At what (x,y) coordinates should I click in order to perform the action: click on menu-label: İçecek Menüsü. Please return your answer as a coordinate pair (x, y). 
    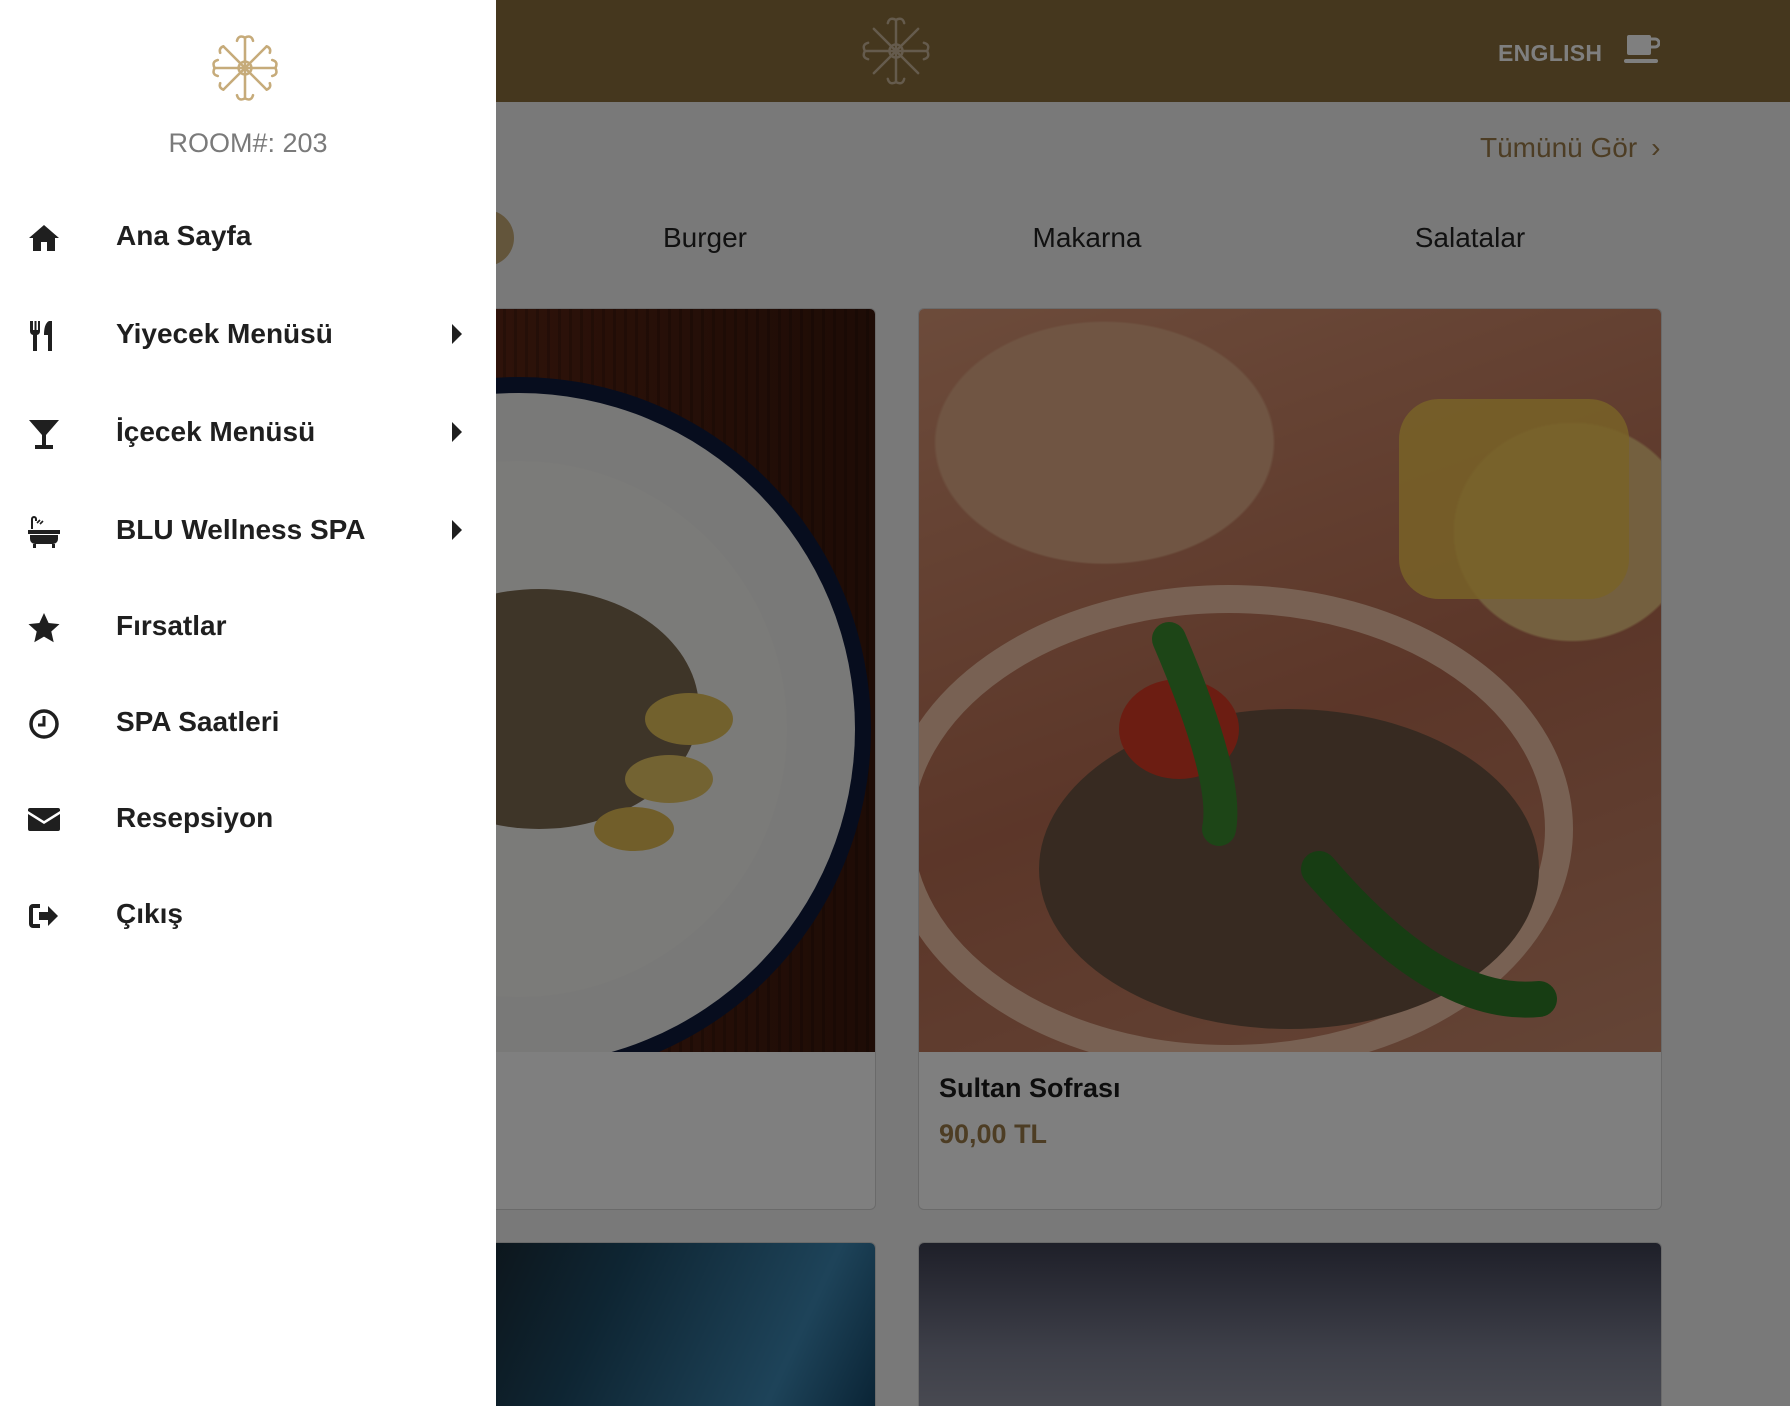
    Looking at the image, I should click on (216, 431).